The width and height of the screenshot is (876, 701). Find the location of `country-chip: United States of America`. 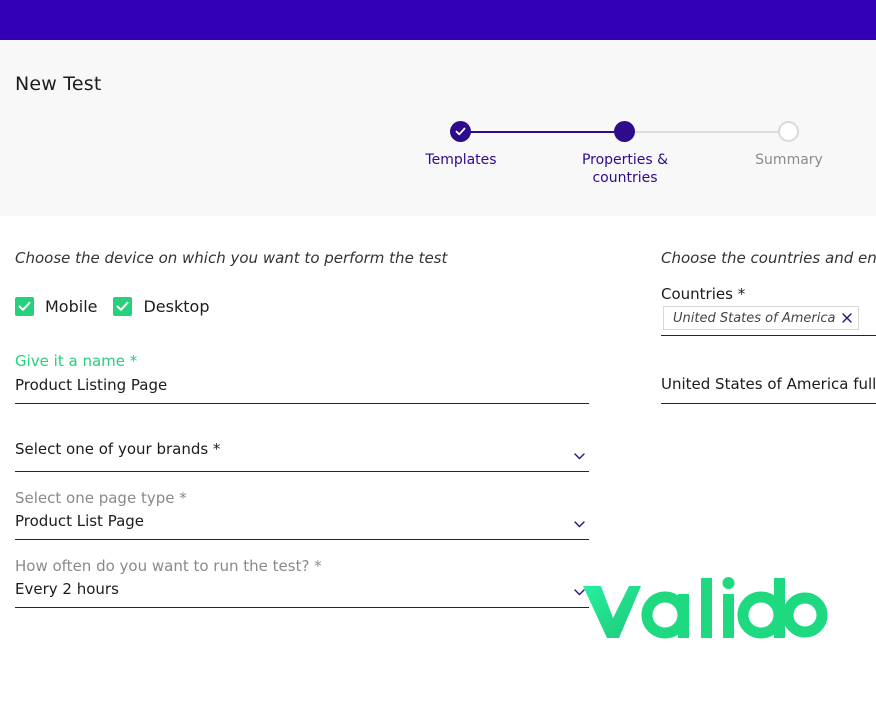

country-chip: United States of America is located at coordinates (761, 318).